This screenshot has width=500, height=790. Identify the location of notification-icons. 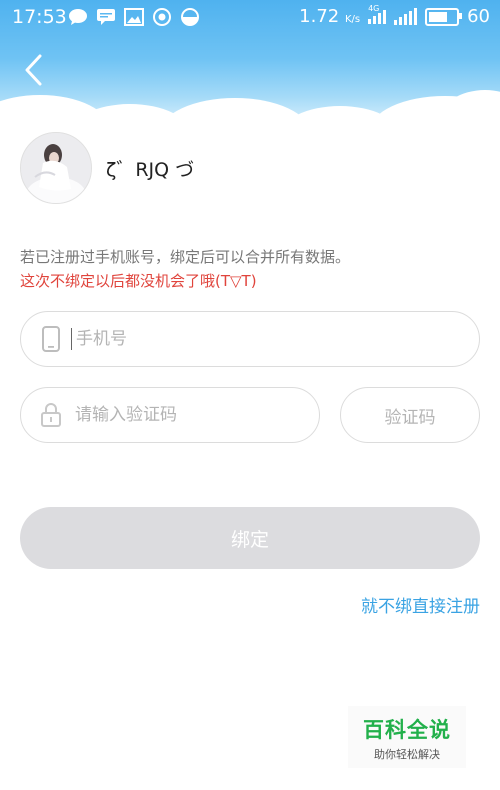
(134, 17).